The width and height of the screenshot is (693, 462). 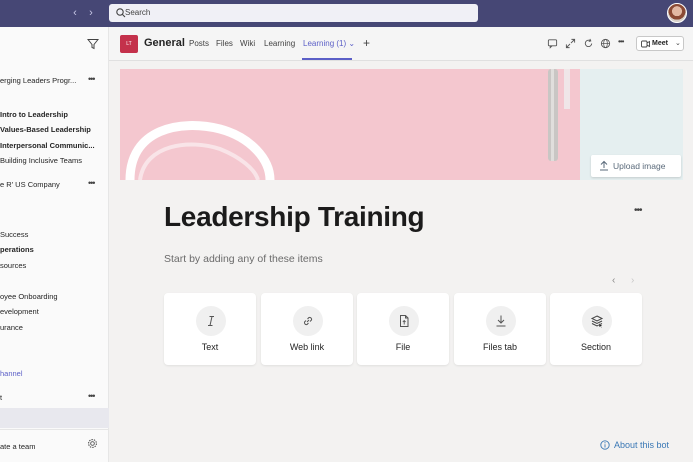 I want to click on channel-link: hannel, so click(x=11, y=373).